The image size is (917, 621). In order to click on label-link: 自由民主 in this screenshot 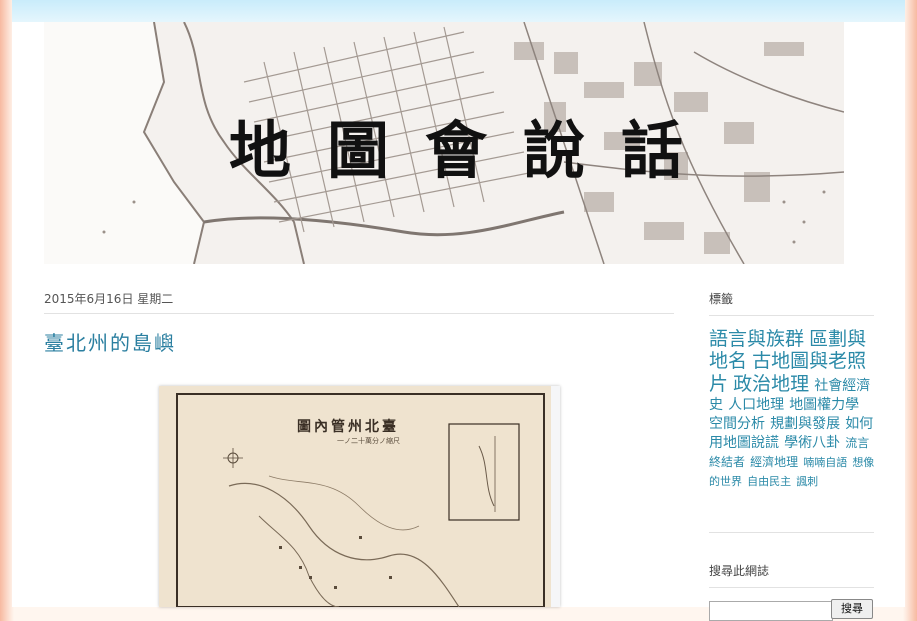, I will do `click(769, 481)`.